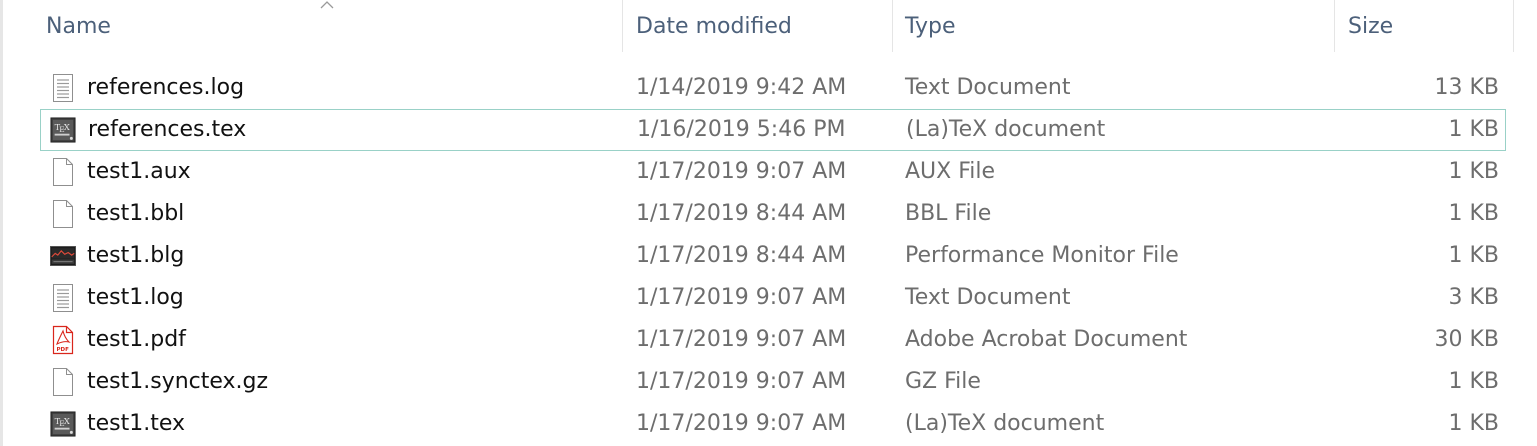  What do you see at coordinates (178, 381) in the screenshot?
I see `file-name: test1.synctex.gz` at bounding box center [178, 381].